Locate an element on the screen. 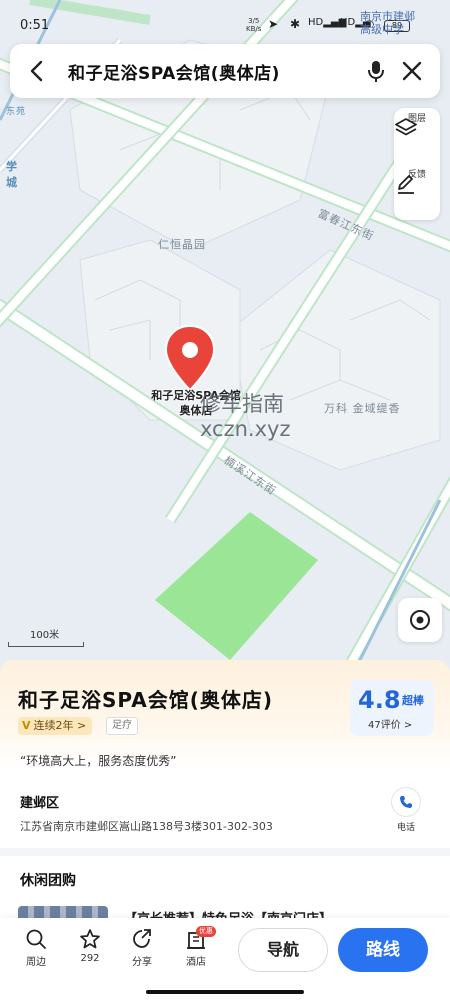 Image resolution: width=450 pixels, height=1000 pixels. nearby-label: 周边 is located at coordinates (36, 962).